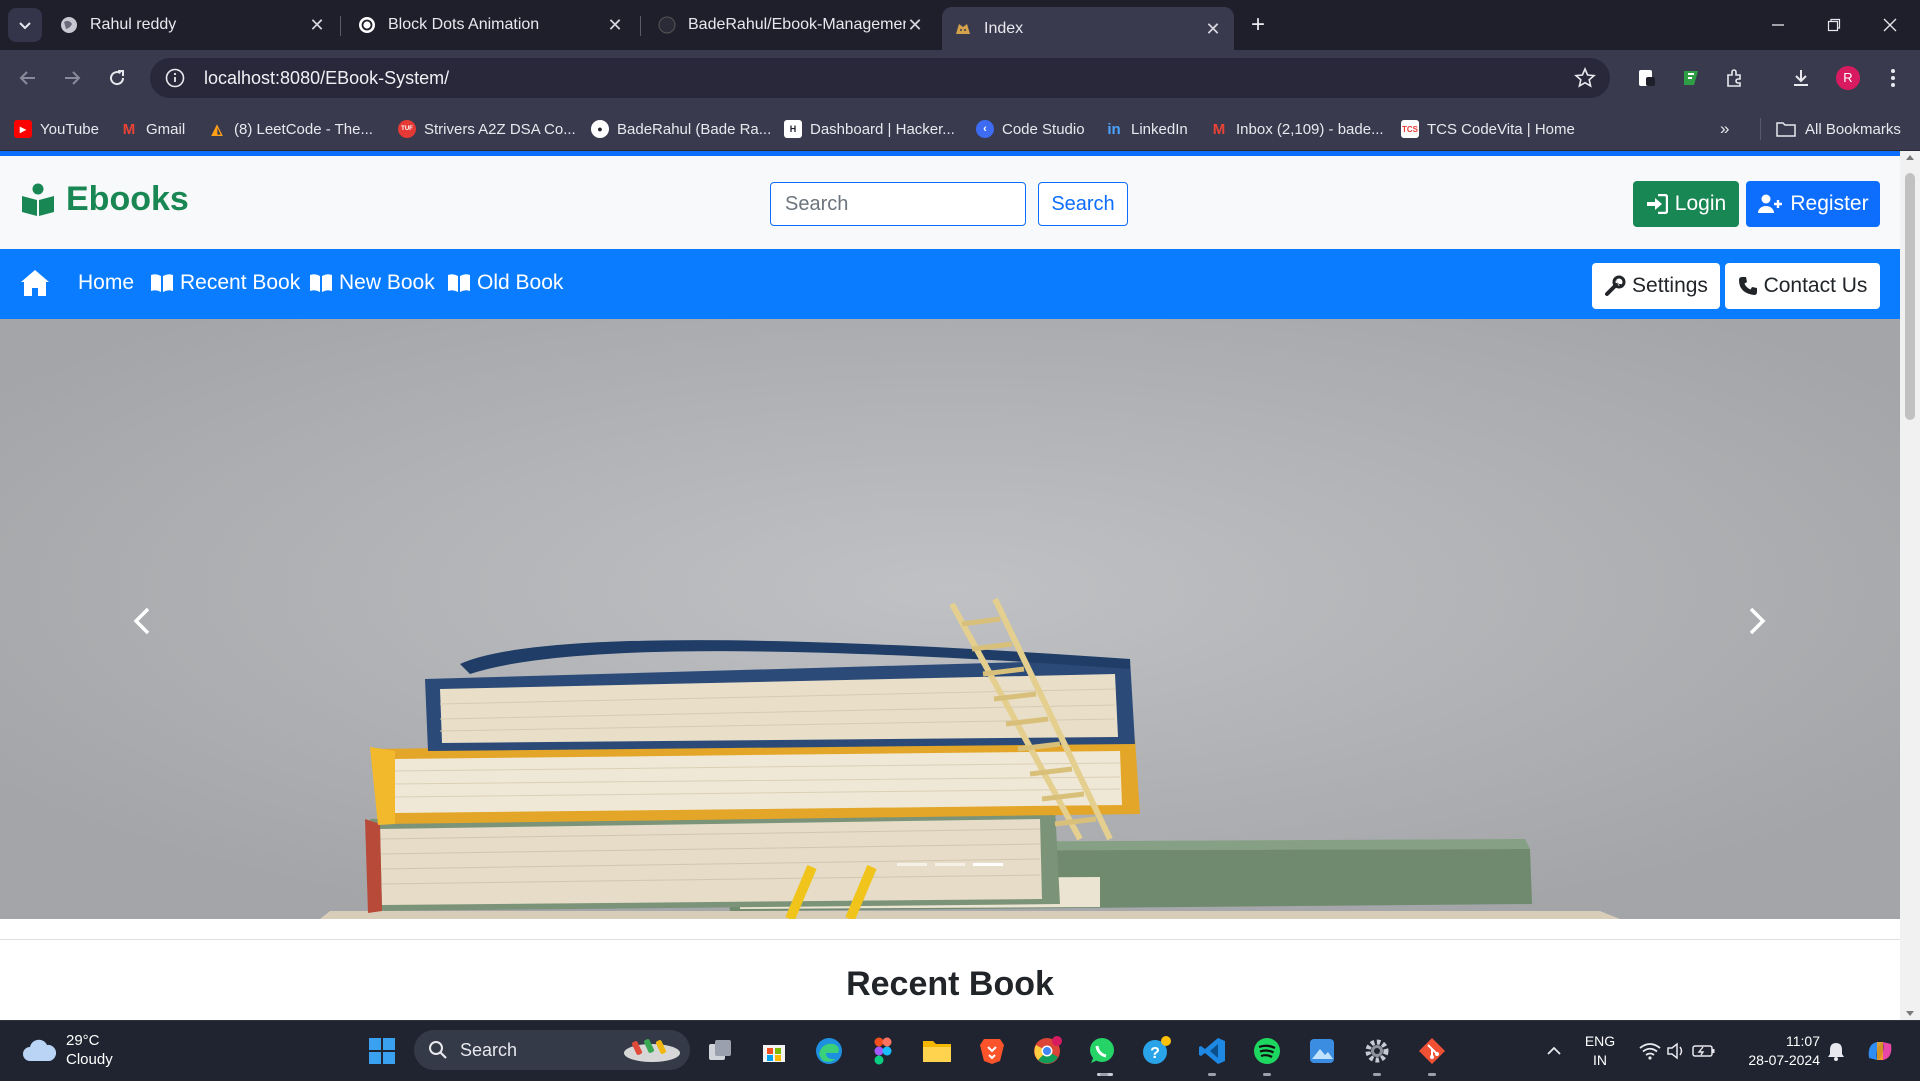 This screenshot has height=1081, width=1920. Describe the element at coordinates (1030, 129) in the screenshot. I see `bookmark-code-studio: ‹ Code Studio` at that location.